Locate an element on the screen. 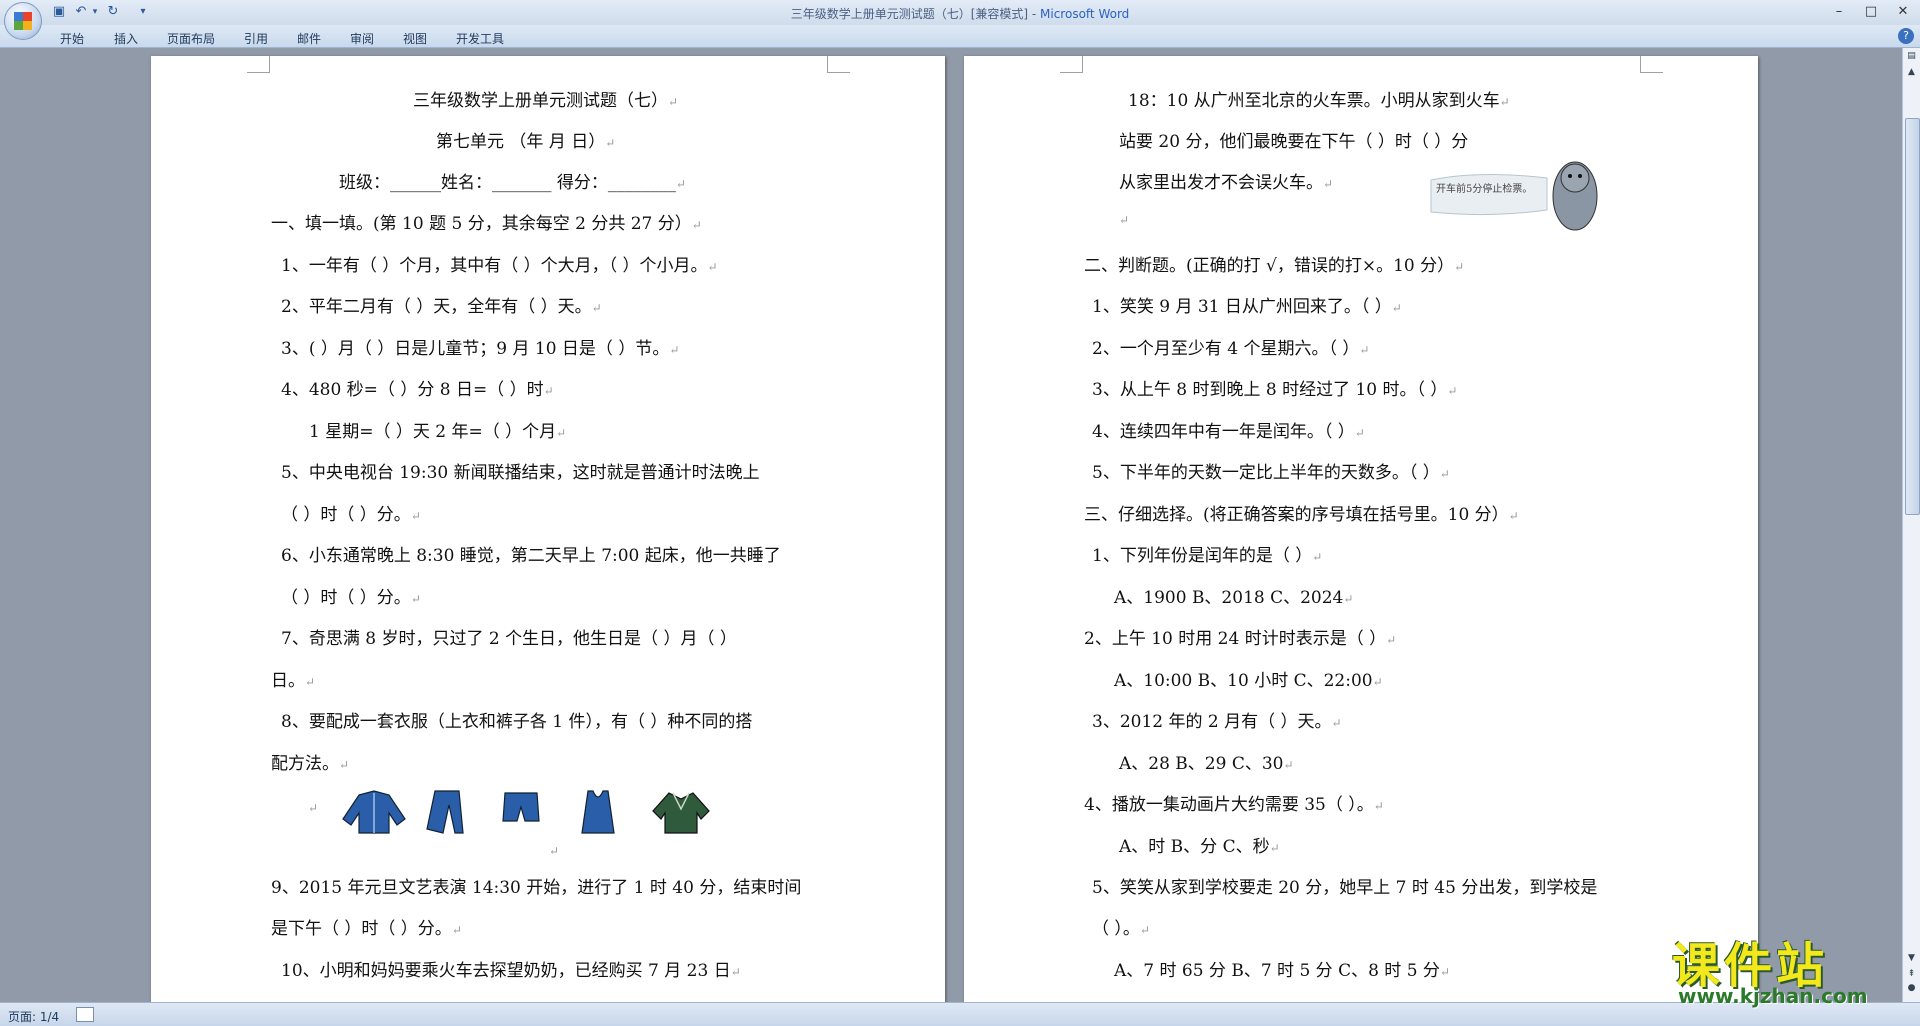 This screenshot has width=1920, height=1026. doc-title: 三年级数学上册单元测试题（七）↵ is located at coordinates (546, 101).